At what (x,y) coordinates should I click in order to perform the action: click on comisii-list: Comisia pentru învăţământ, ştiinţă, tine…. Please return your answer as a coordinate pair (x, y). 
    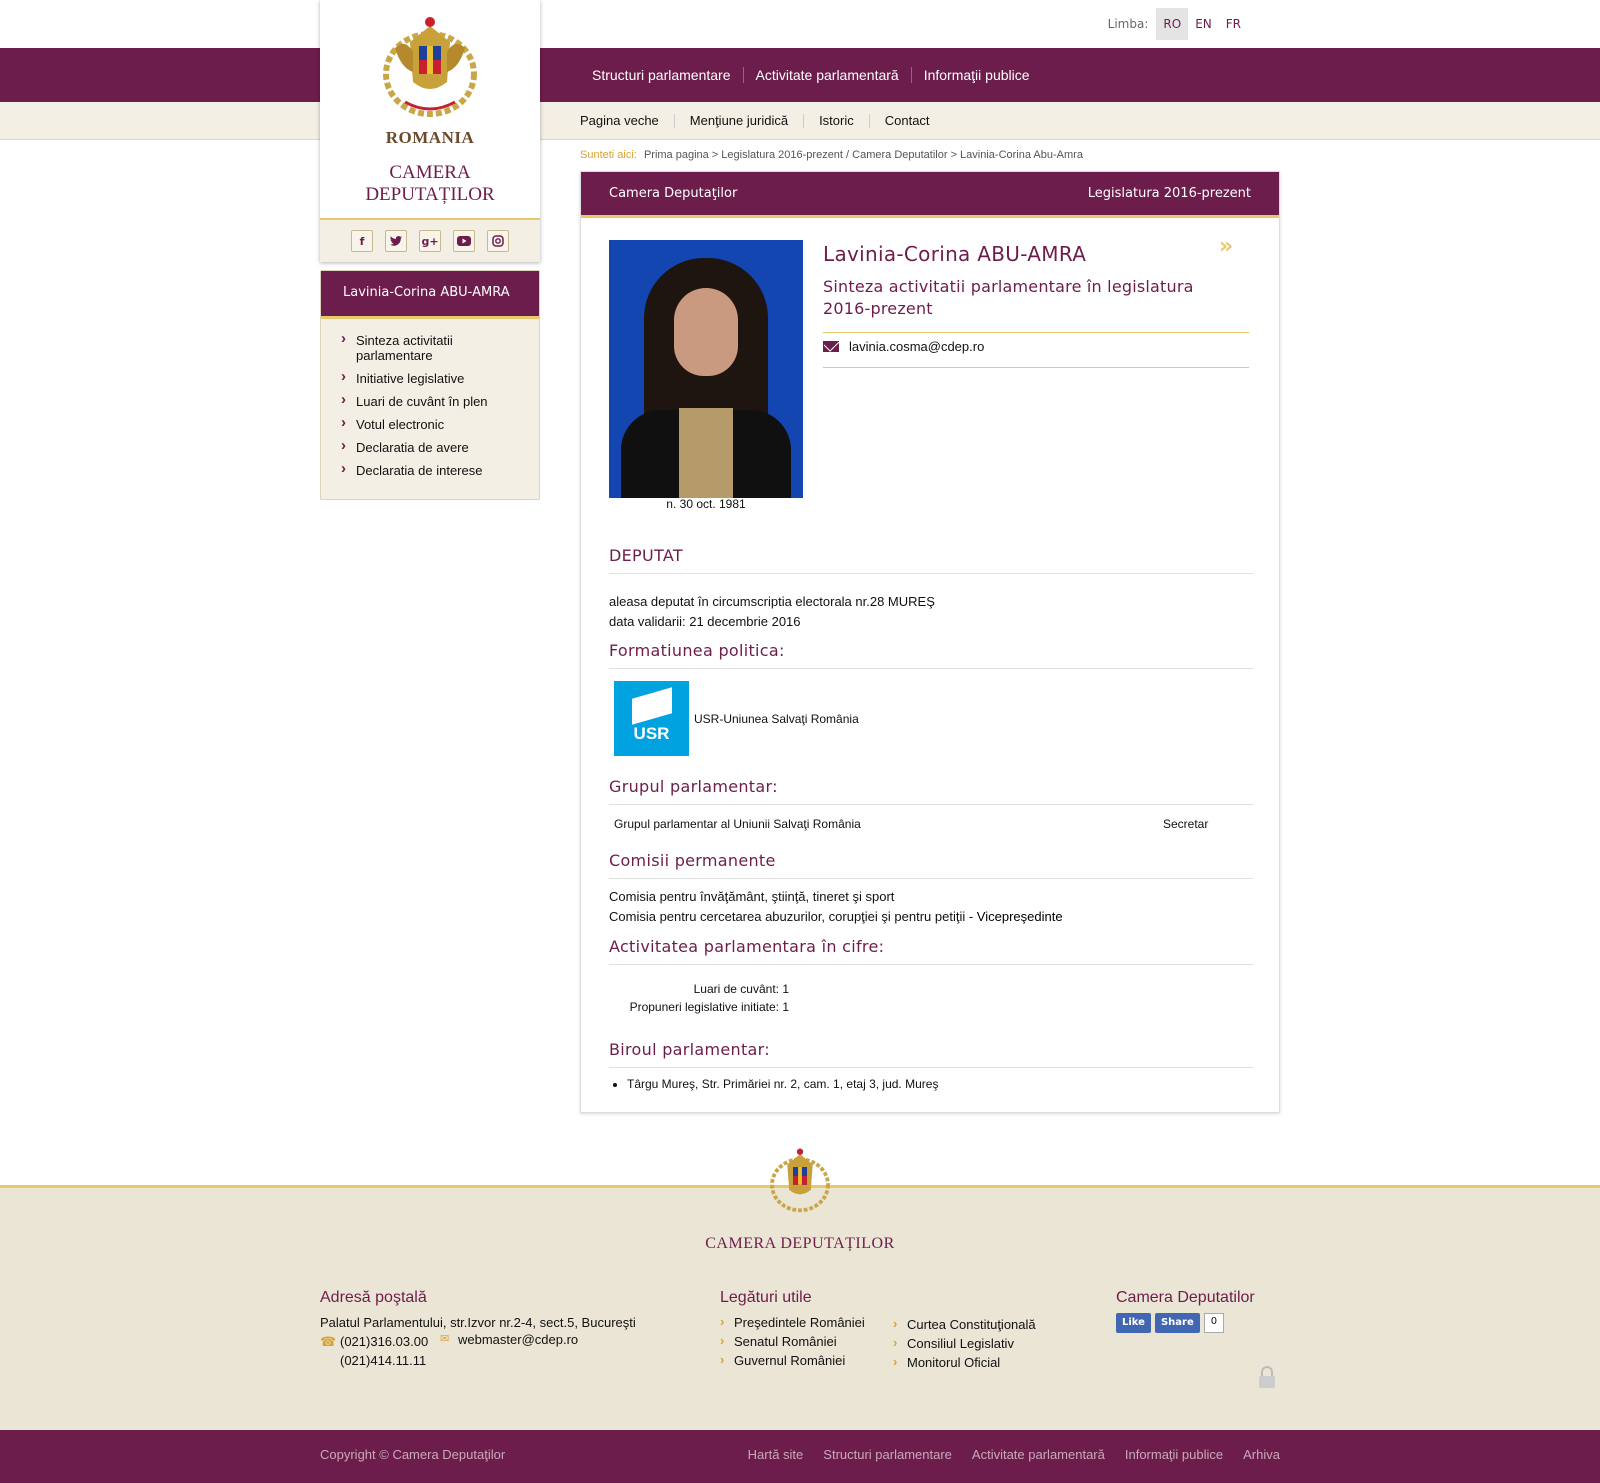
    Looking at the image, I should click on (836, 907).